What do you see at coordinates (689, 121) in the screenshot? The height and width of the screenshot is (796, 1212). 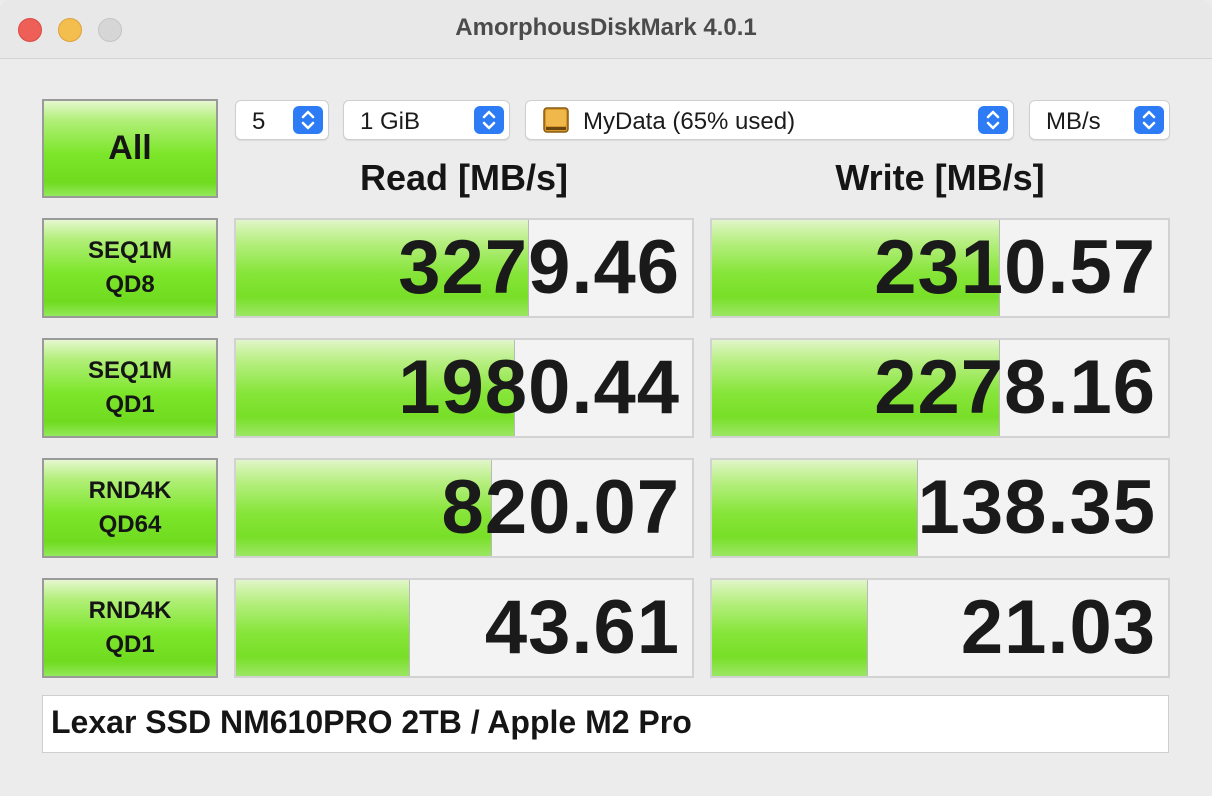 I see `volume-value: MyData (65% used)` at bounding box center [689, 121].